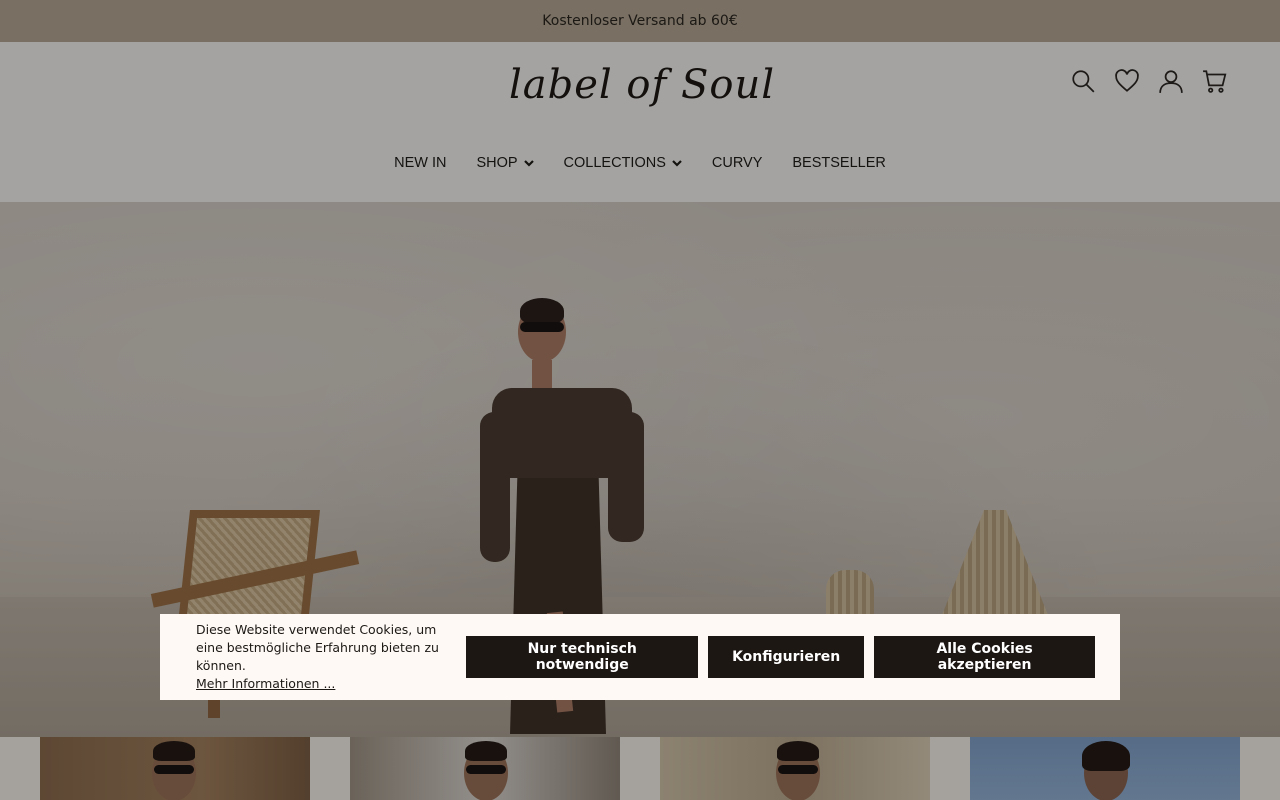 This screenshot has height=800, width=1280. I want to click on cookie-necessary-button: Nur technisch notwendige, so click(582, 657).